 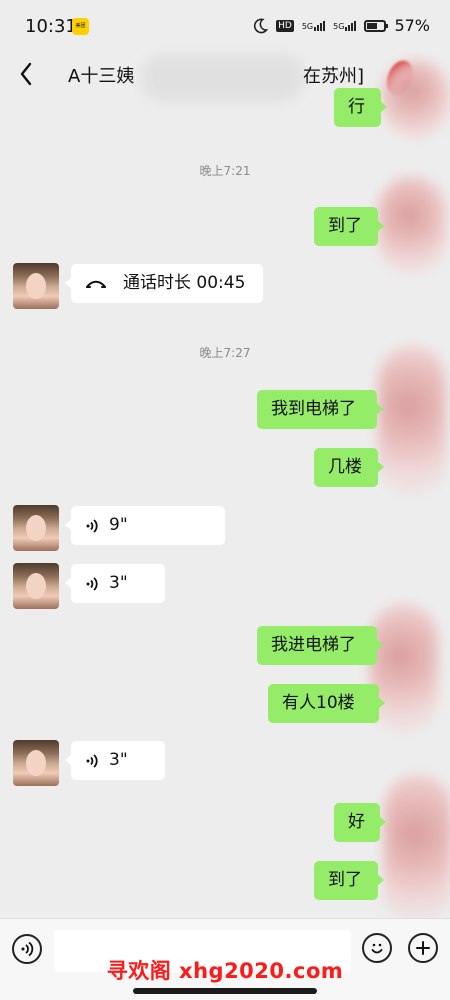 I want to click on voice-duration-2: 3", so click(x=118, y=583).